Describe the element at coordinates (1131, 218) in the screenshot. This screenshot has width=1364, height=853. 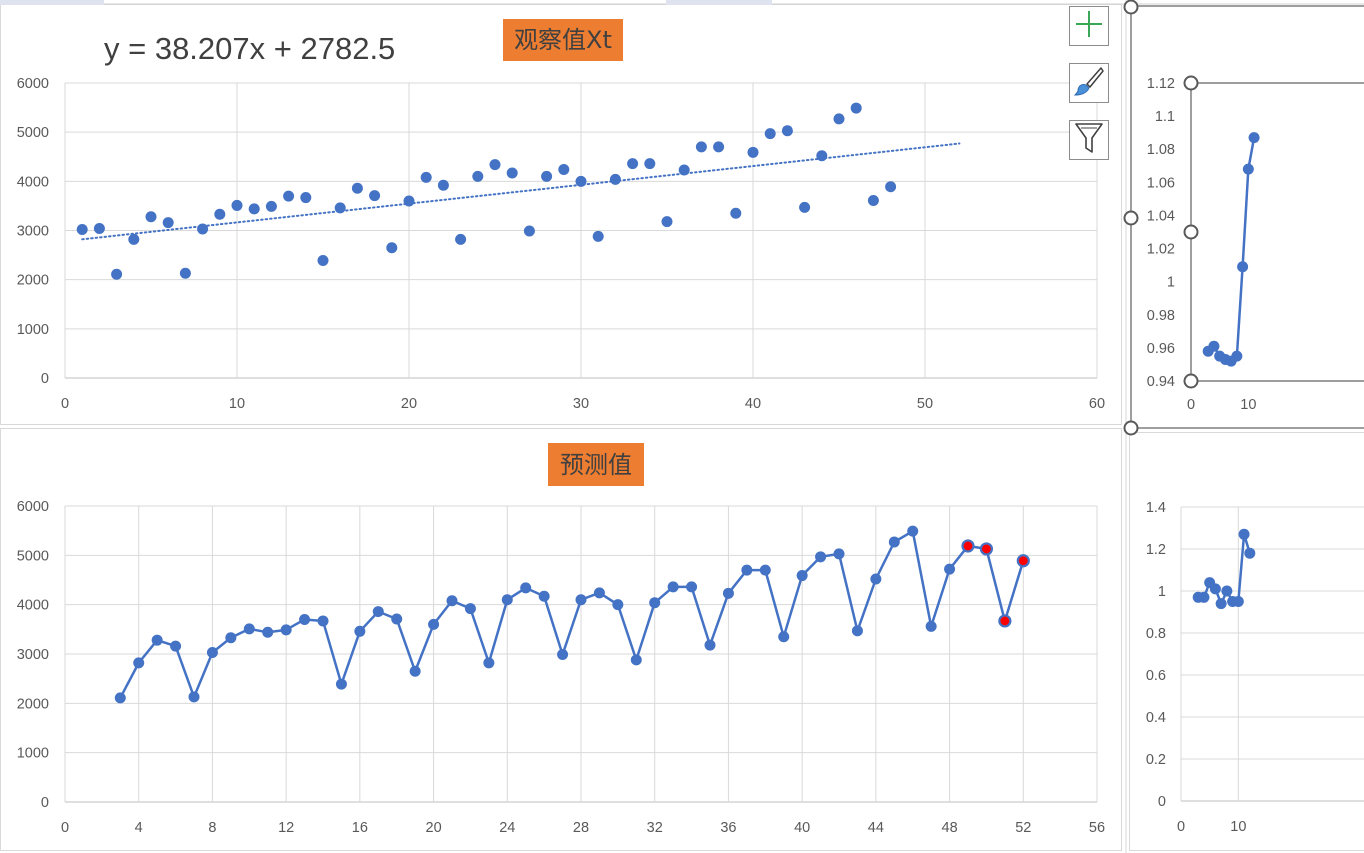
I see `resize-handle-middle-left` at that location.